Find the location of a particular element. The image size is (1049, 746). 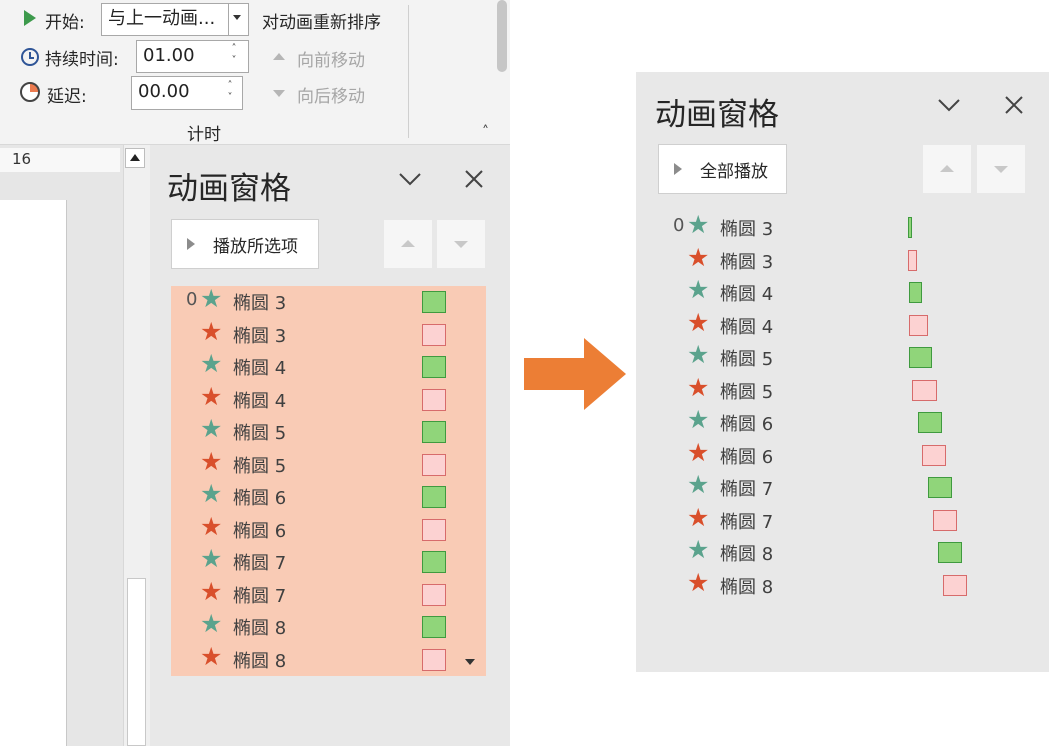

scroll-up-button is located at coordinates (135, 158).